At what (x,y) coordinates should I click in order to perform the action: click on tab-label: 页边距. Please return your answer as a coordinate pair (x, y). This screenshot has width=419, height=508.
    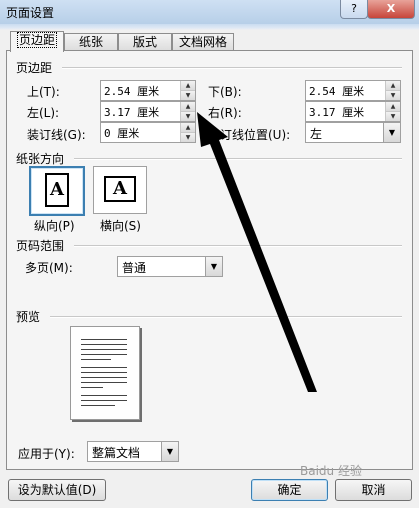
    Looking at the image, I should click on (36, 40).